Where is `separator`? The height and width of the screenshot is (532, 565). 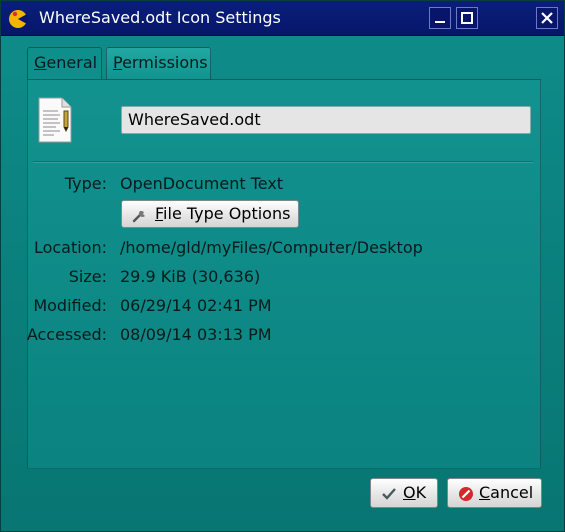 separator is located at coordinates (283, 161).